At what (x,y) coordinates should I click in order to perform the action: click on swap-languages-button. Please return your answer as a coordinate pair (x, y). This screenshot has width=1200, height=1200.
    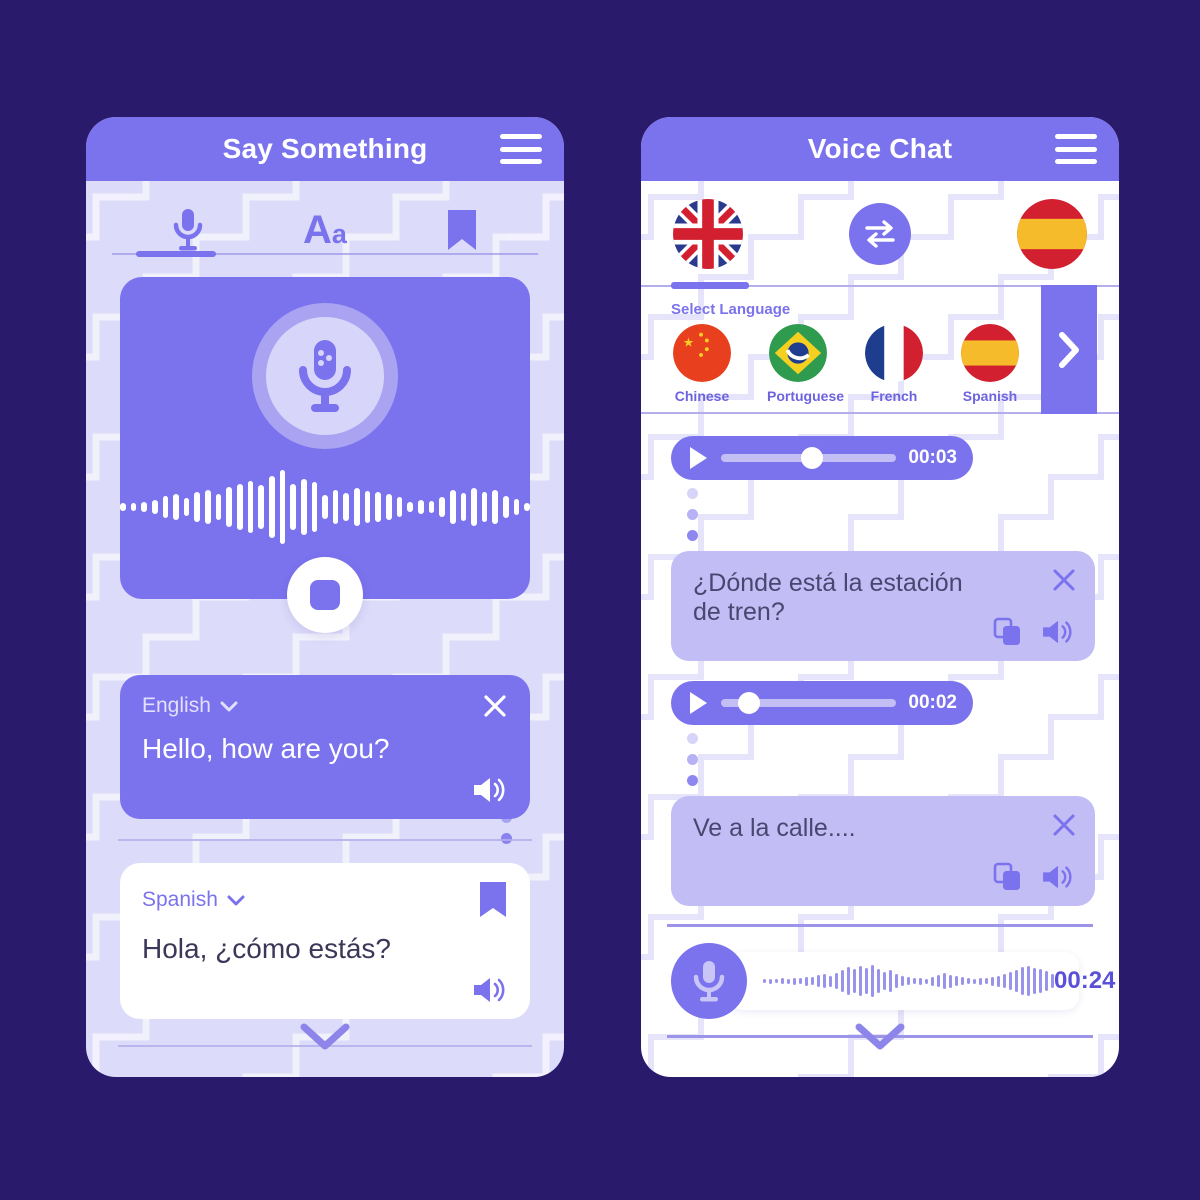
    Looking at the image, I should click on (880, 234).